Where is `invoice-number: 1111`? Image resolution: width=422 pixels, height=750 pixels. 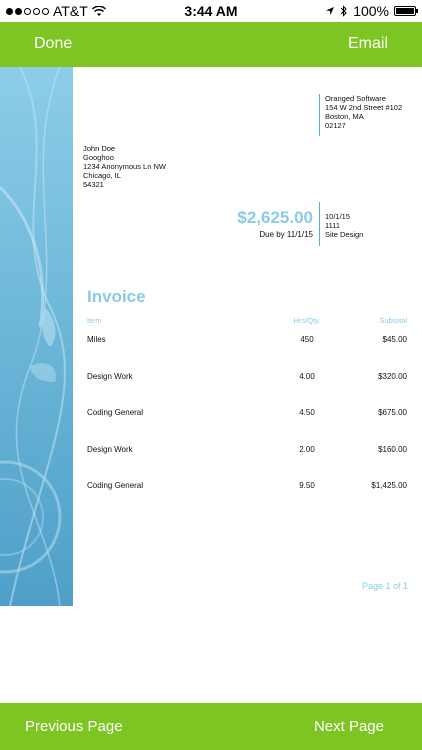
invoice-number: 1111 is located at coordinates (333, 225).